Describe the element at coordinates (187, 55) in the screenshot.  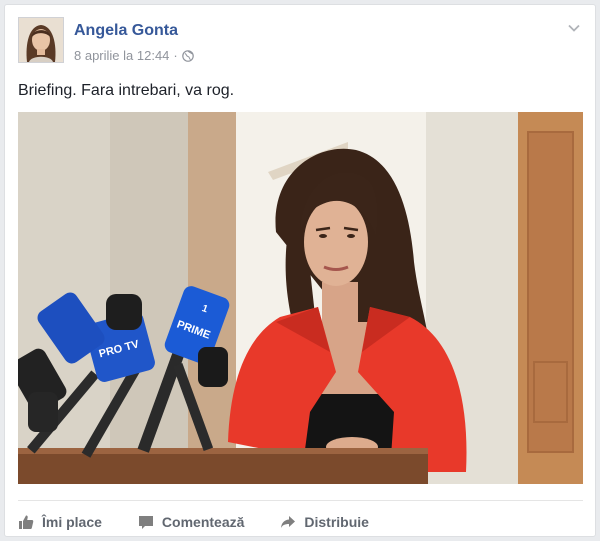
I see `globe-icon` at that location.